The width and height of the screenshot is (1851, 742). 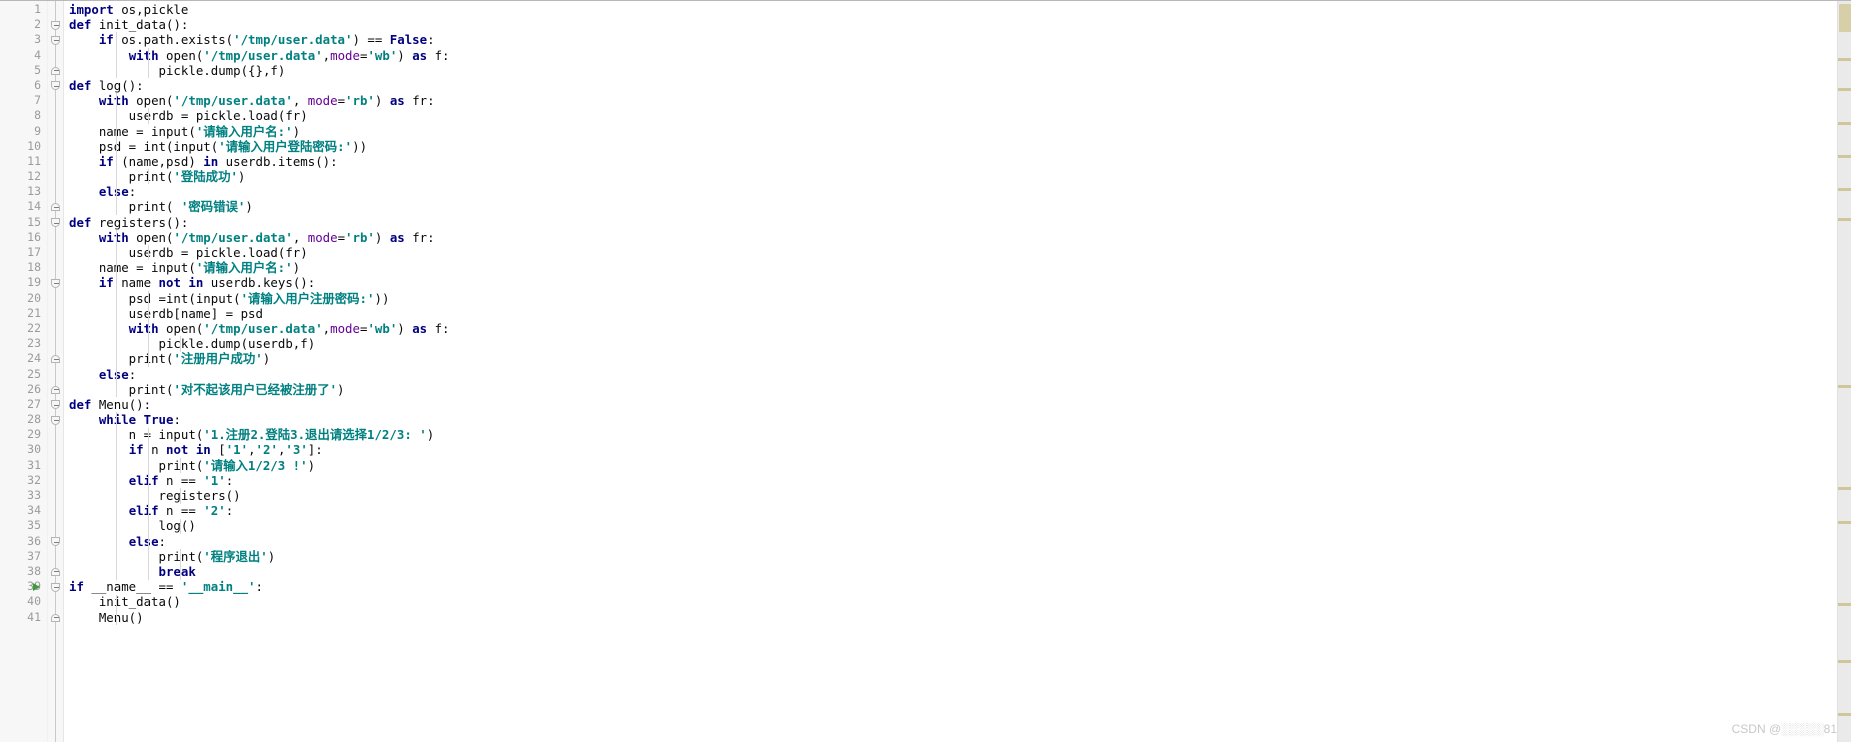 What do you see at coordinates (23, 343) in the screenshot?
I see `line-number-23: 23` at bounding box center [23, 343].